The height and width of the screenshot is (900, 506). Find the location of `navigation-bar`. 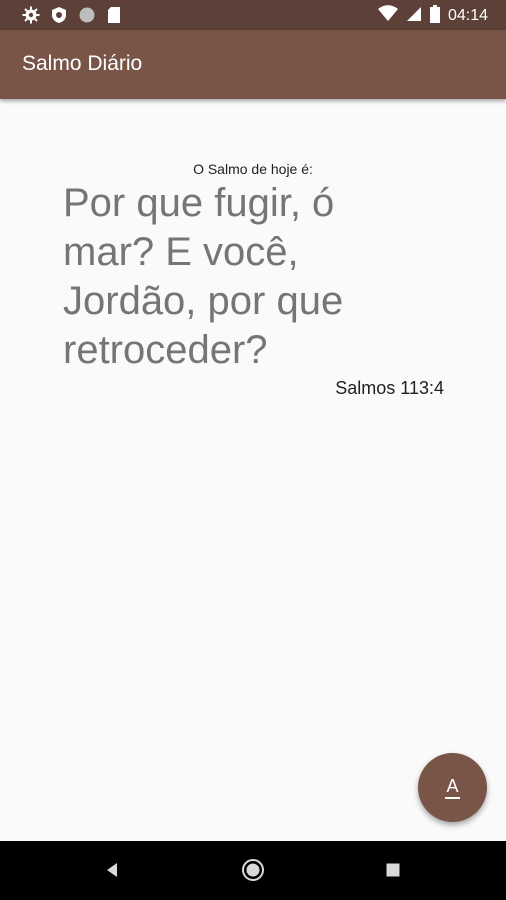

navigation-bar is located at coordinates (253, 870).